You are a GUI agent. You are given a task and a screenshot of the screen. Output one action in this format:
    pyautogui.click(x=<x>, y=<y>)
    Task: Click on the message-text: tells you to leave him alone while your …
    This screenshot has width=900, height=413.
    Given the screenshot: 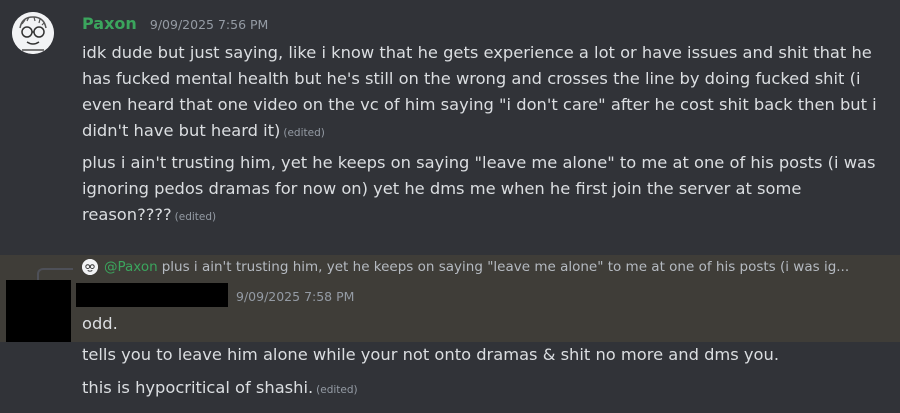 What is the action you would take?
    pyautogui.click(x=431, y=354)
    